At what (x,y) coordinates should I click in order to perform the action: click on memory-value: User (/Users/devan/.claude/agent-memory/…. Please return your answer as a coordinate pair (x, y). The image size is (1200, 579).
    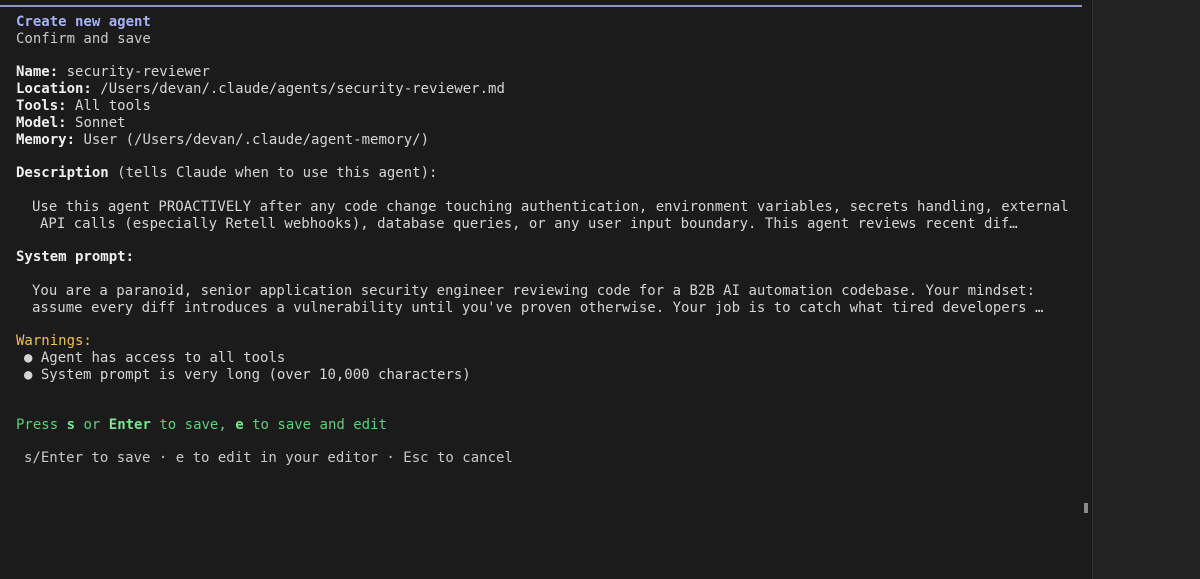
    Looking at the image, I should click on (256, 139).